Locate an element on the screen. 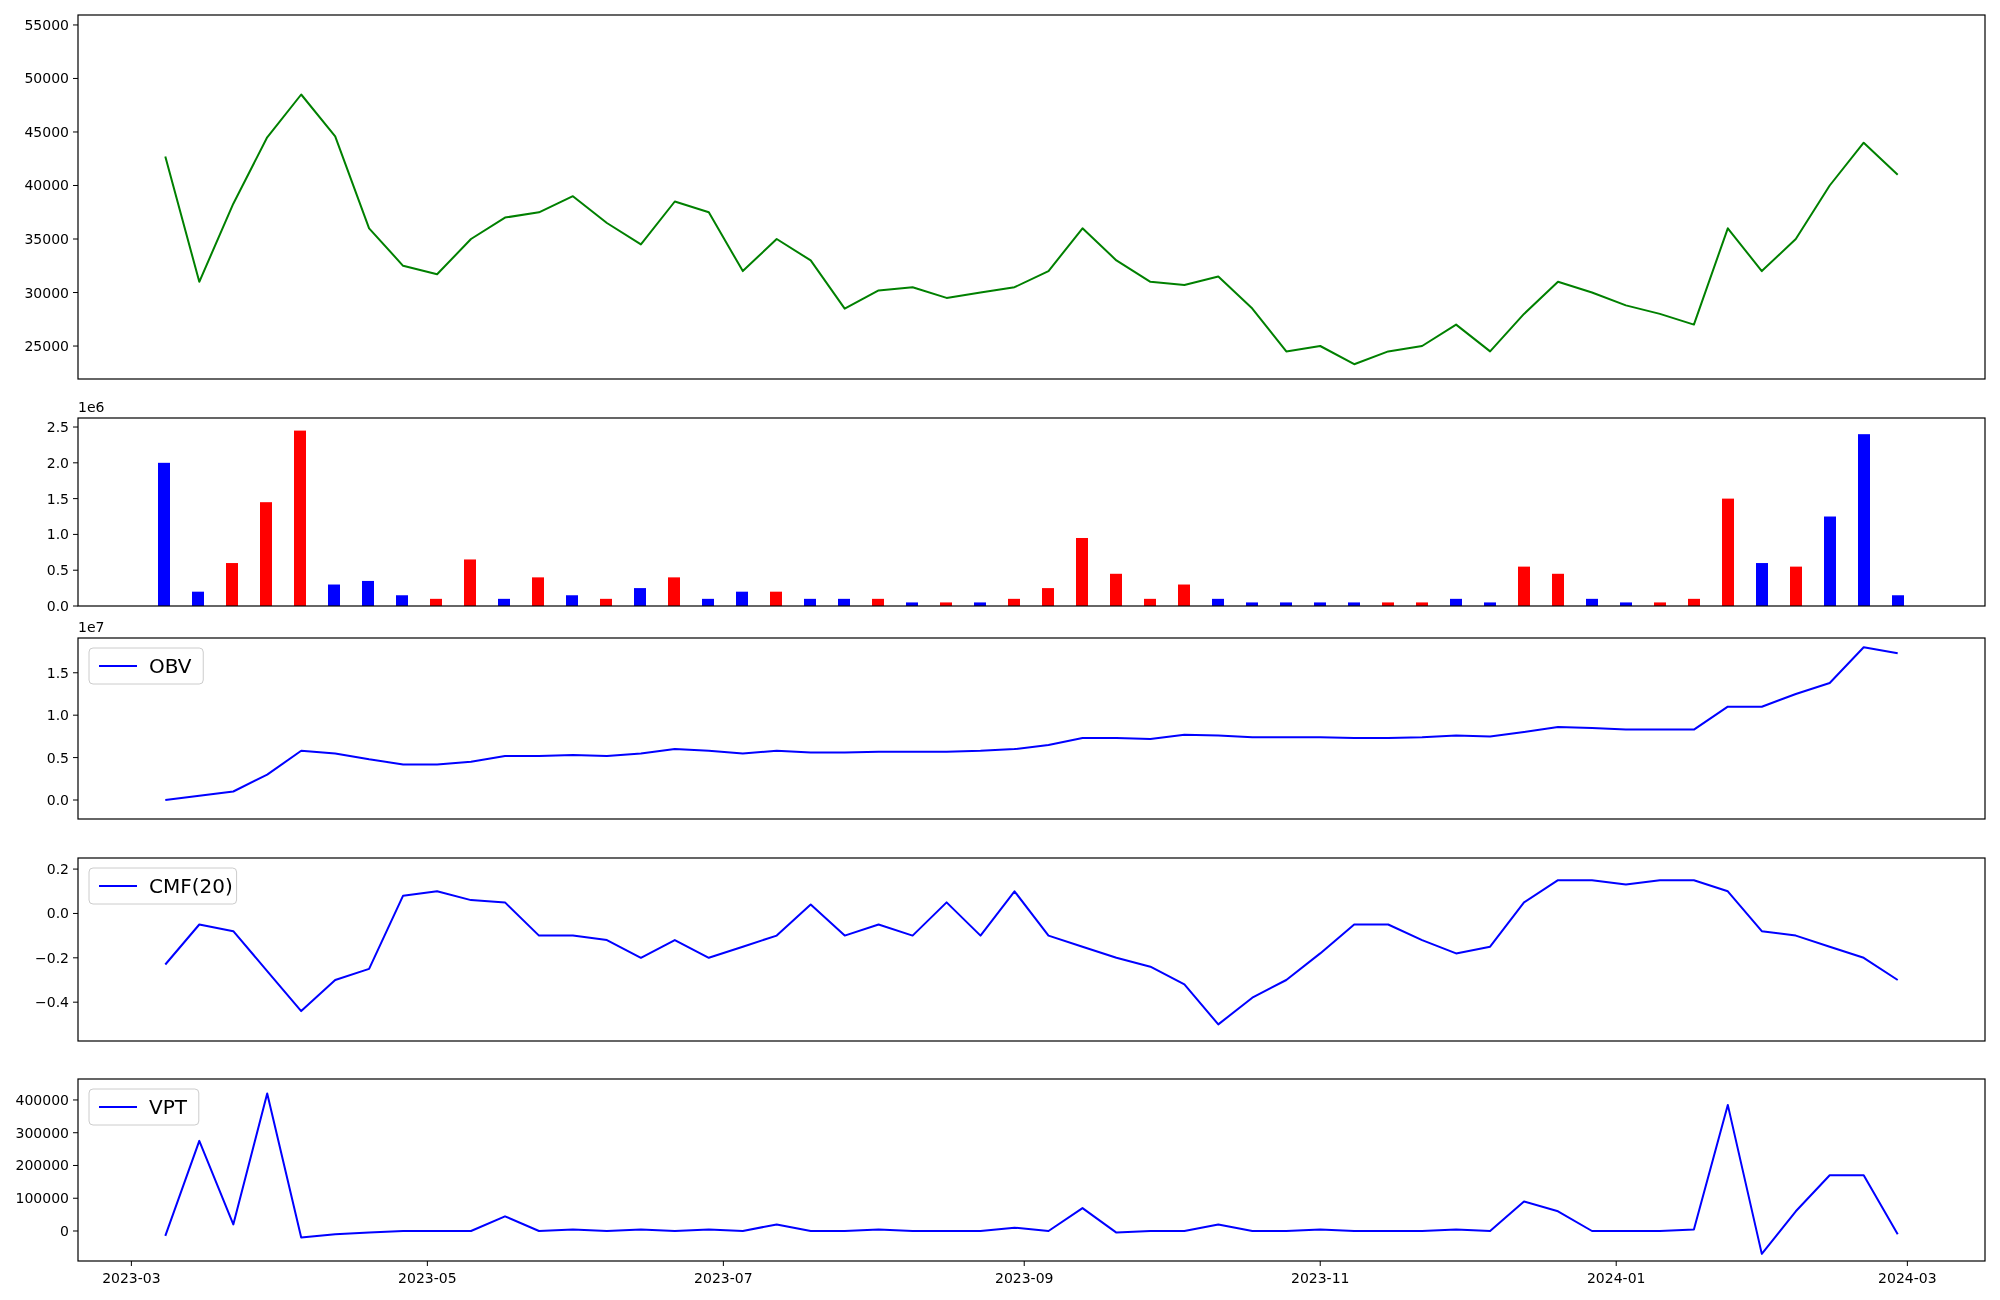 The image size is (2000, 1300). legend-label: OBV is located at coordinates (170, 666).